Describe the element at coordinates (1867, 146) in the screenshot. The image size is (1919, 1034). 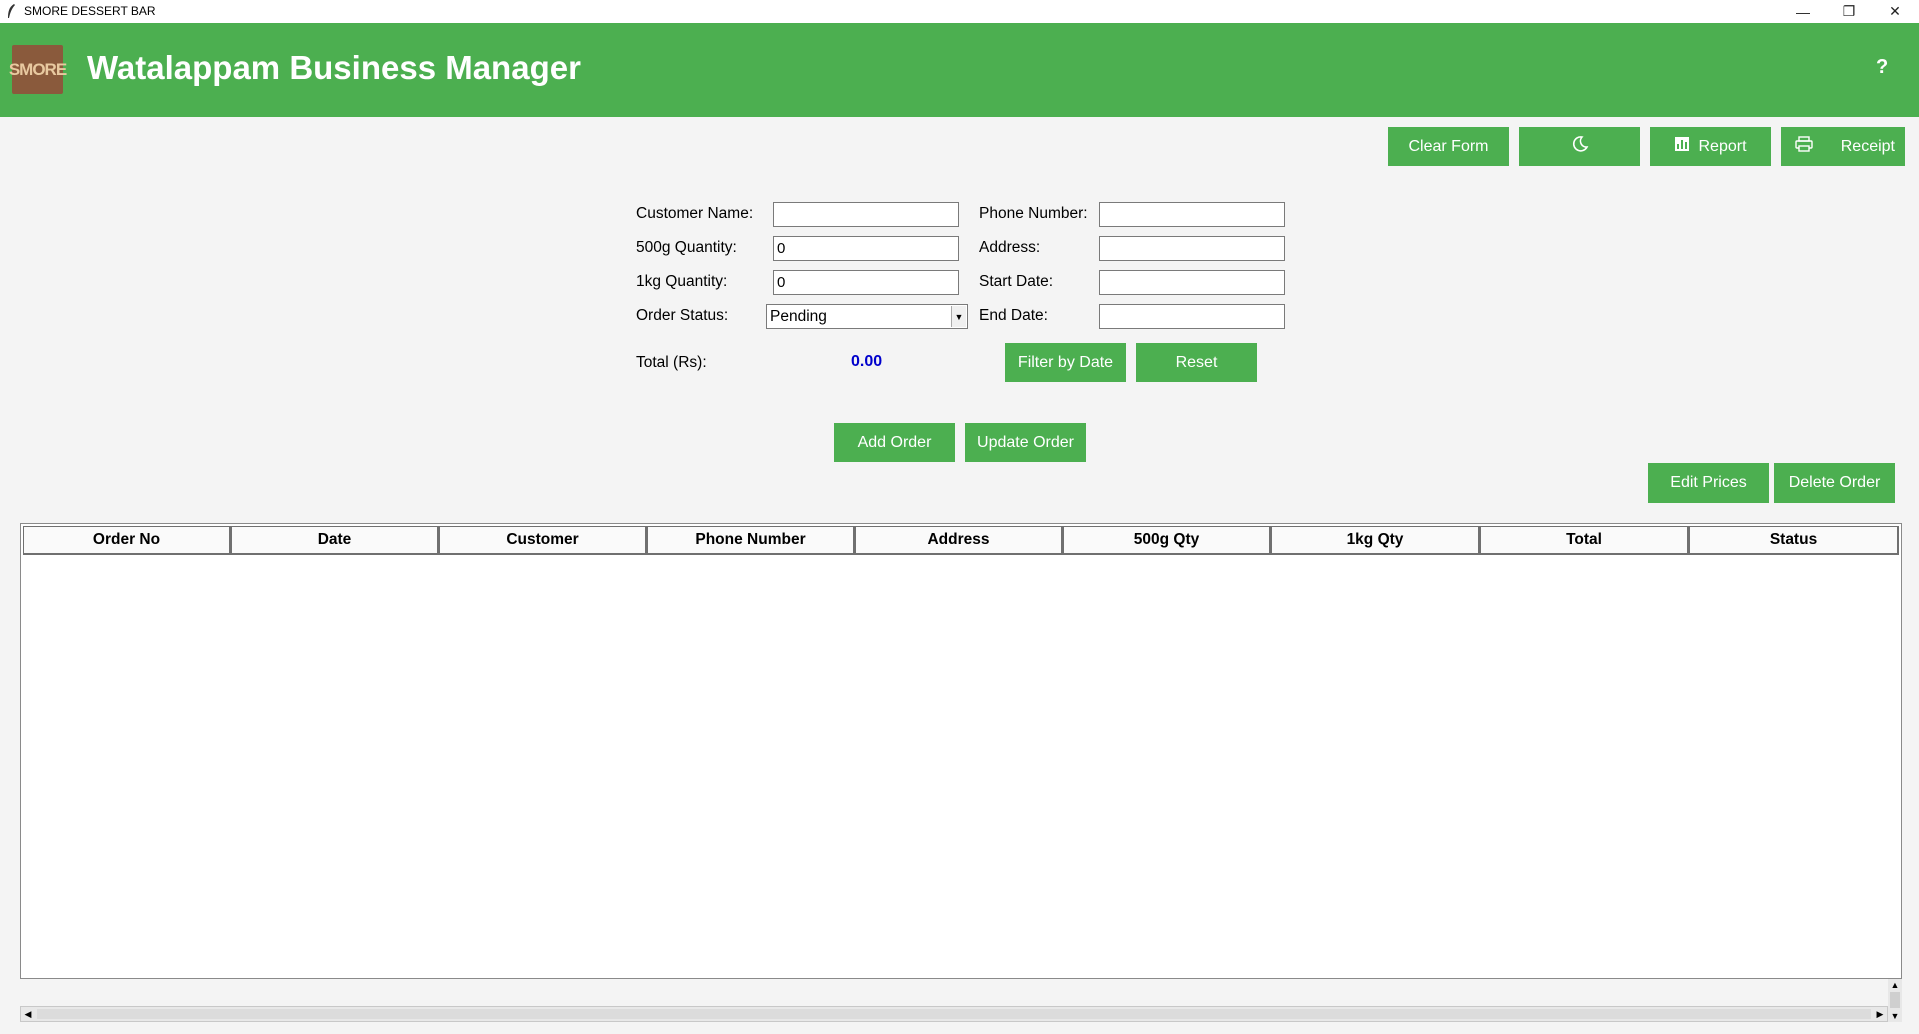
I see `receipt-label: Receipt` at that location.